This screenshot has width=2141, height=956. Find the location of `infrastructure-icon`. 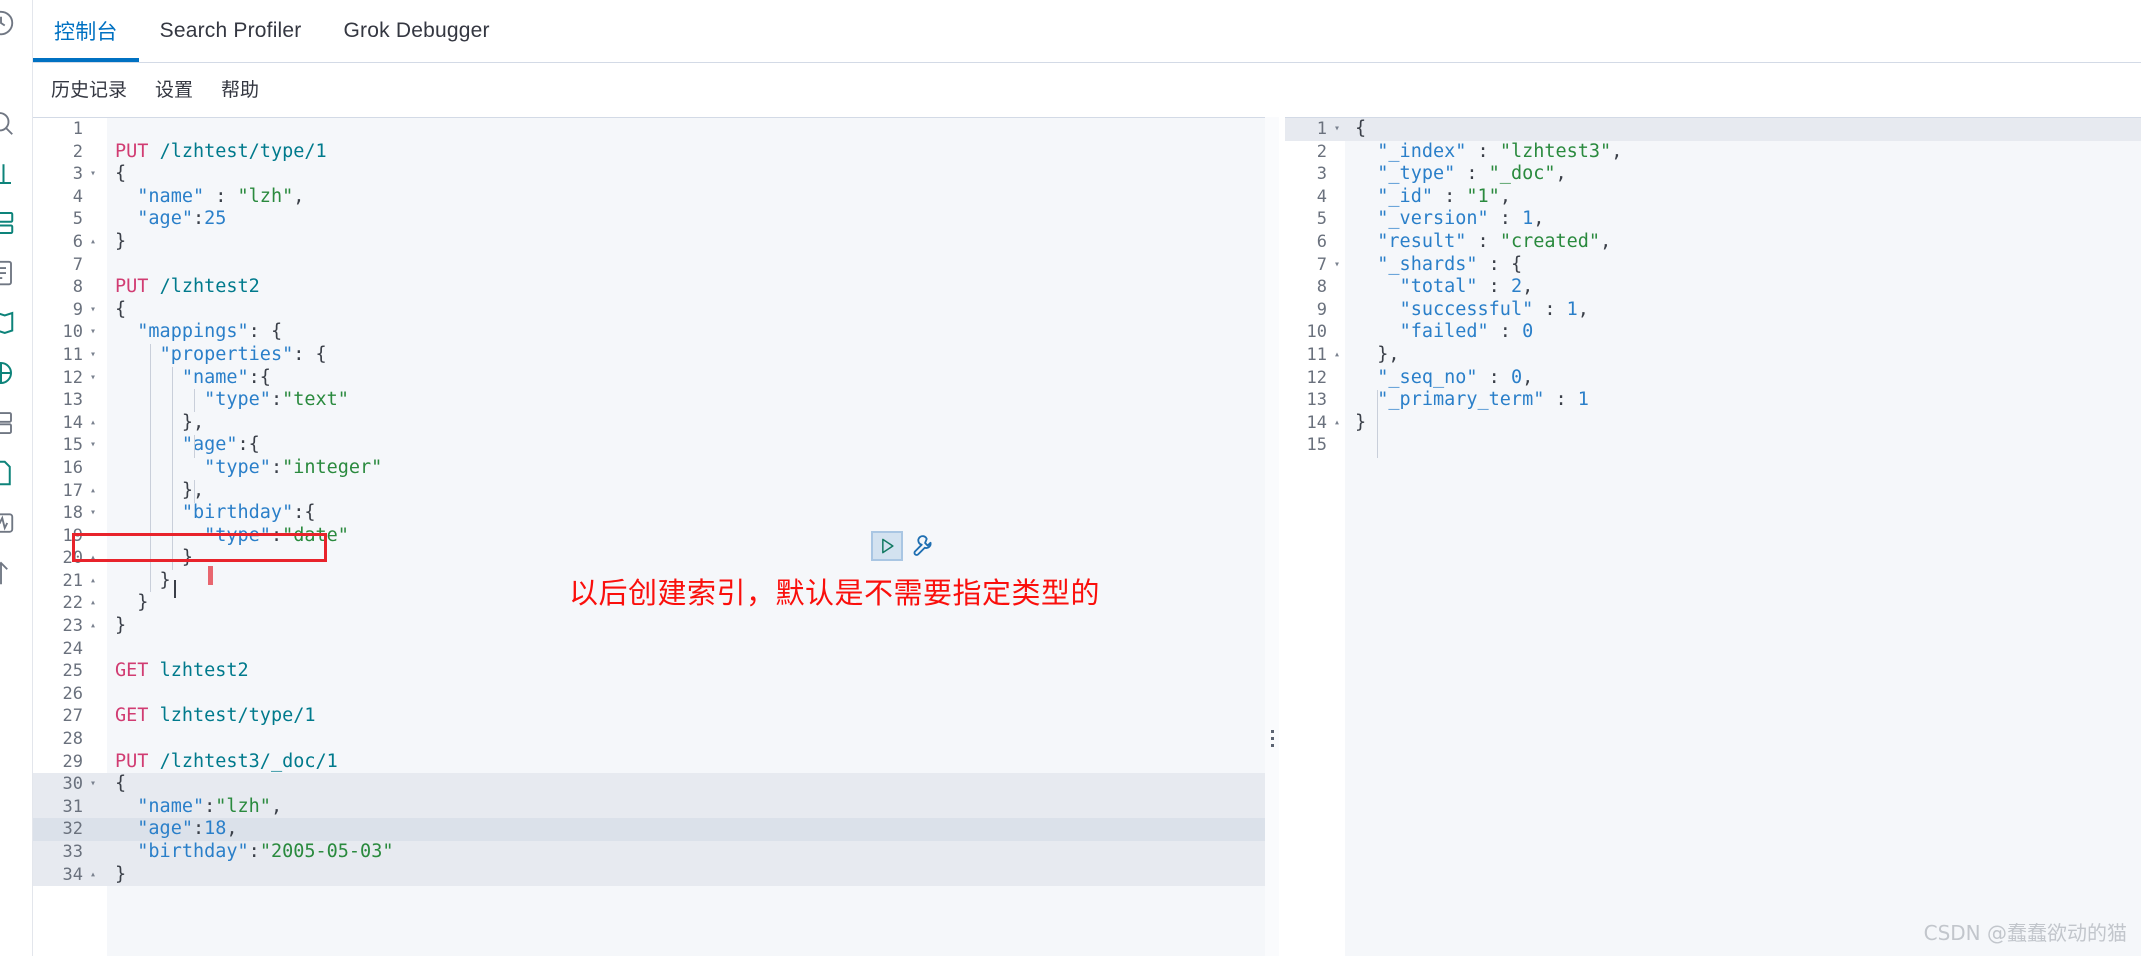

infrastructure-icon is located at coordinates (8, 423).